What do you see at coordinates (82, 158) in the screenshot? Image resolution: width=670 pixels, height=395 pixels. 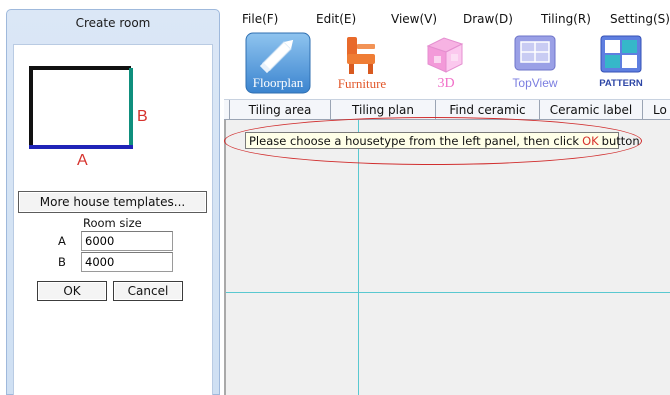 I see `room-label-a: A` at bounding box center [82, 158].